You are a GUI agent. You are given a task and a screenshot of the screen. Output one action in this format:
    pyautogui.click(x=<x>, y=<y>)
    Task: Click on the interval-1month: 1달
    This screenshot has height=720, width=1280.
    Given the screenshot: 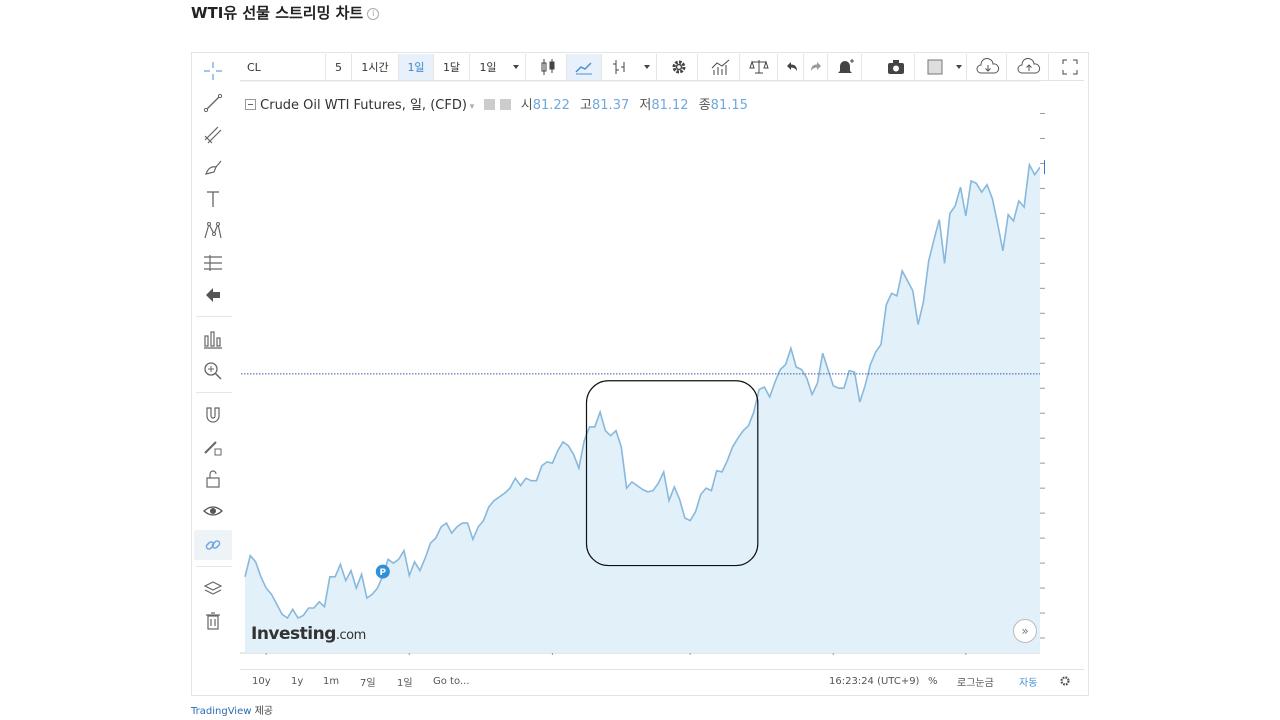 What is the action you would take?
    pyautogui.click(x=452, y=67)
    